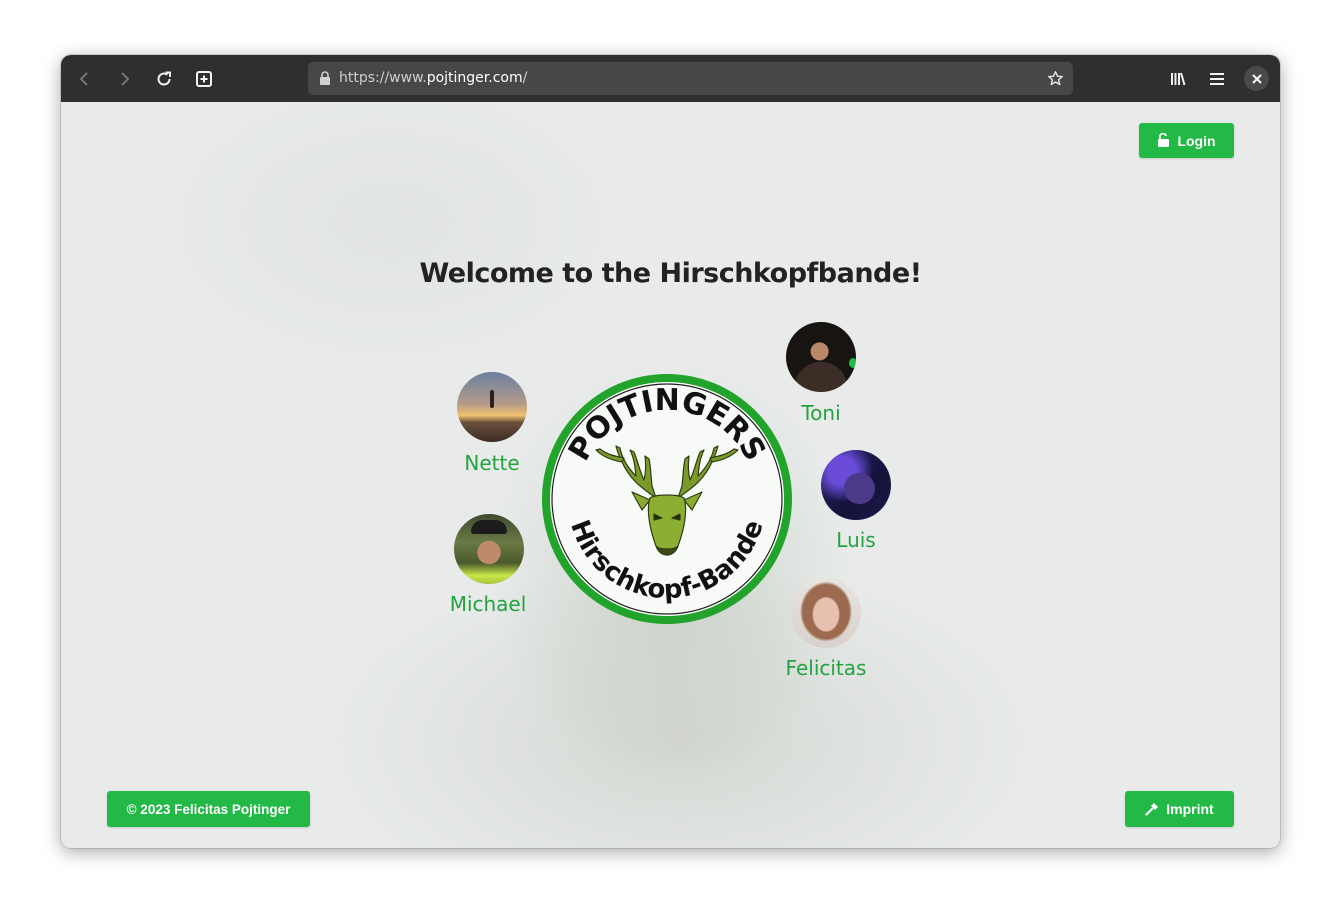 The width and height of the screenshot is (1341, 915). What do you see at coordinates (488, 604) in the screenshot?
I see `member-name-michael: Michael` at bounding box center [488, 604].